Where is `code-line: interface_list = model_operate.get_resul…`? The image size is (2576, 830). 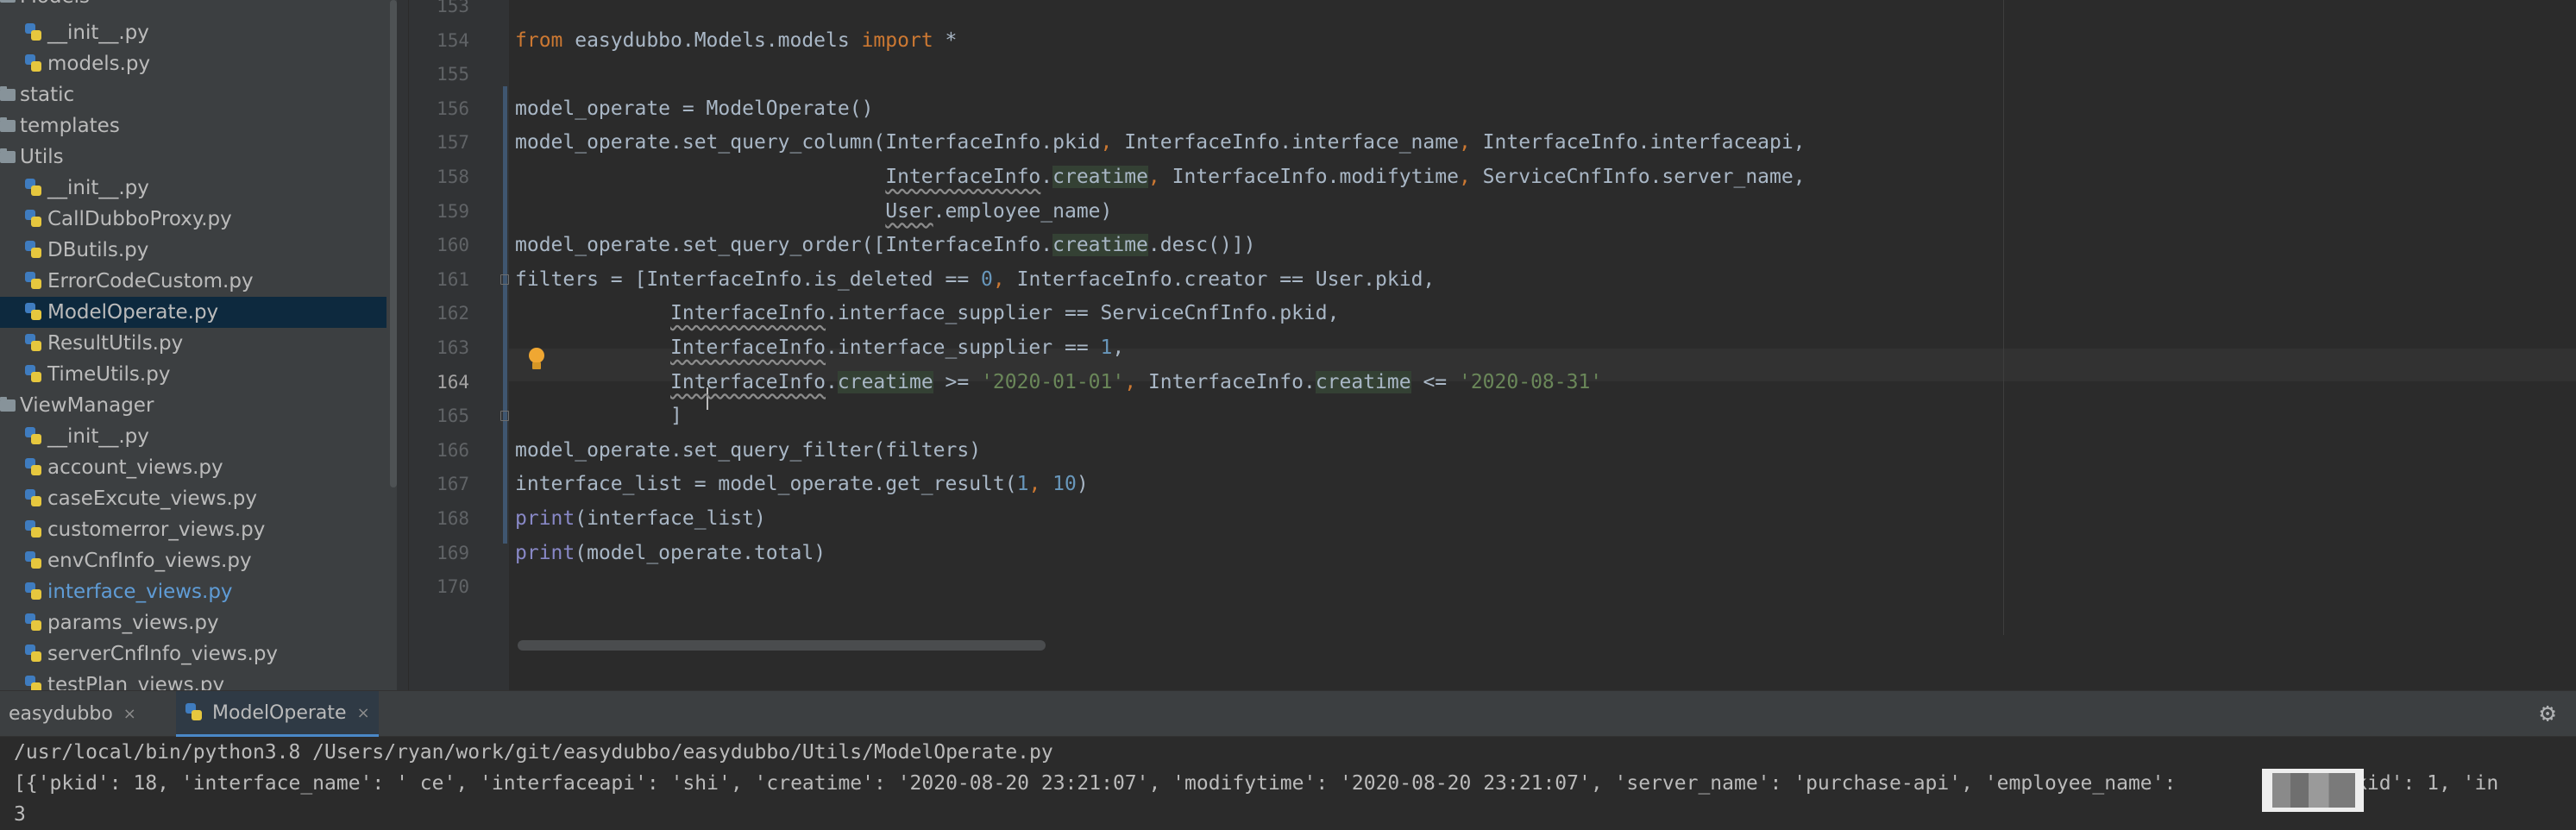 code-line: interface_list = model_operate.get_resul… is located at coordinates (802, 484).